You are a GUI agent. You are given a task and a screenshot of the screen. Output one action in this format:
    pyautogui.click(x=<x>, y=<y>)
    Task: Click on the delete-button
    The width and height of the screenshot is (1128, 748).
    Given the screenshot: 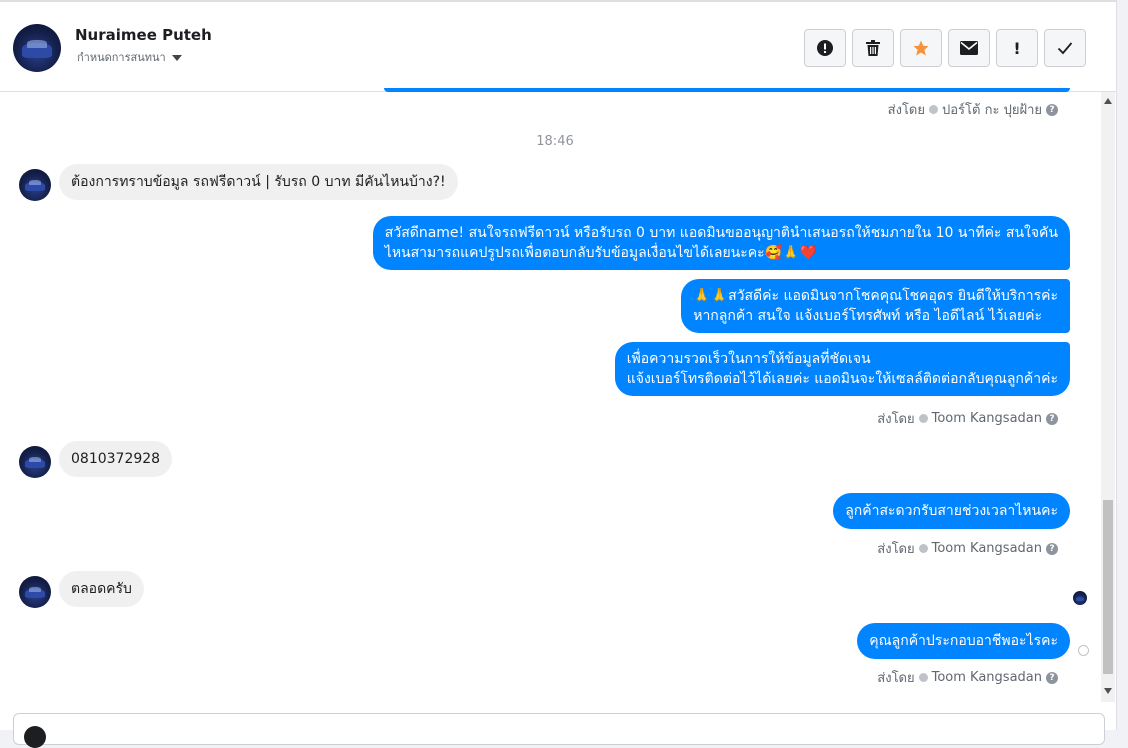 What is the action you would take?
    pyautogui.click(x=873, y=48)
    